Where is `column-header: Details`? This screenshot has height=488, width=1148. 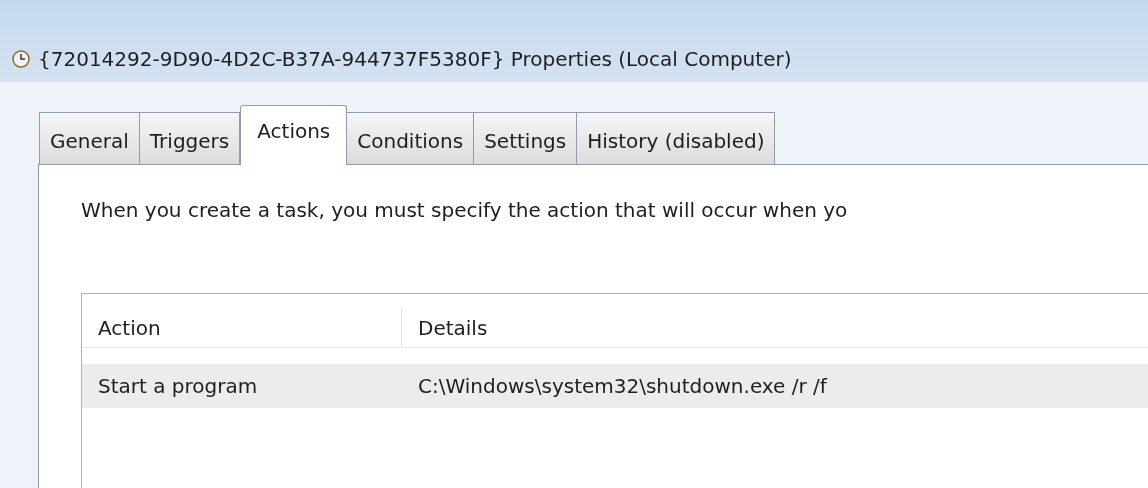 column-header: Details is located at coordinates (775, 327).